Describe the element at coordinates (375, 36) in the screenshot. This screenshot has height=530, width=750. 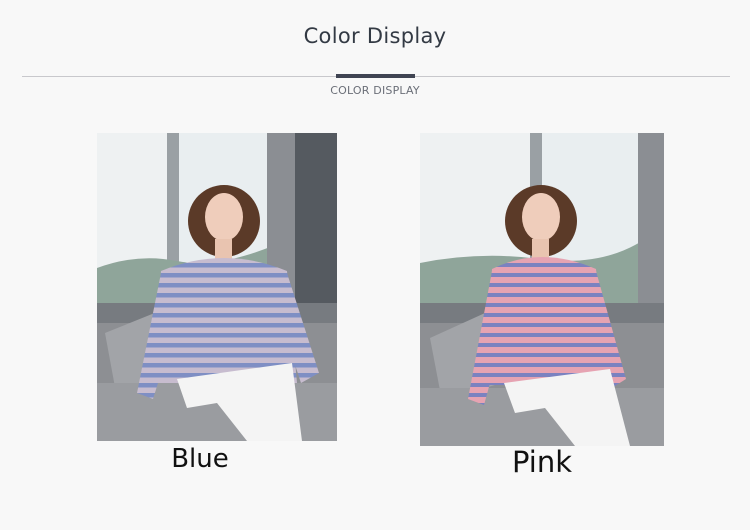
I see `section-title: Color Display` at that location.